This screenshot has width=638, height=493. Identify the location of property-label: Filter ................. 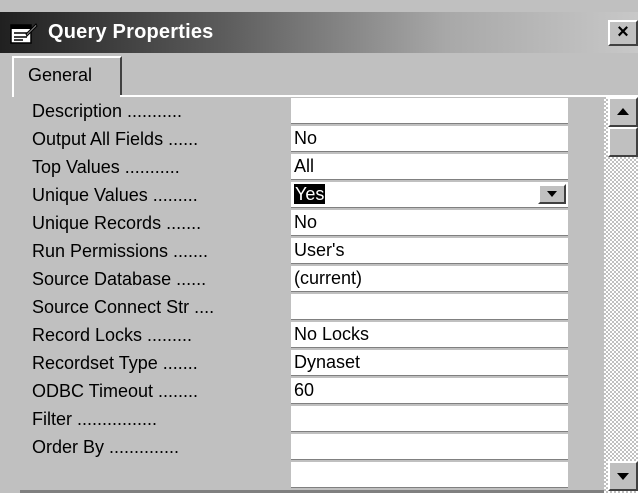
(95, 419).